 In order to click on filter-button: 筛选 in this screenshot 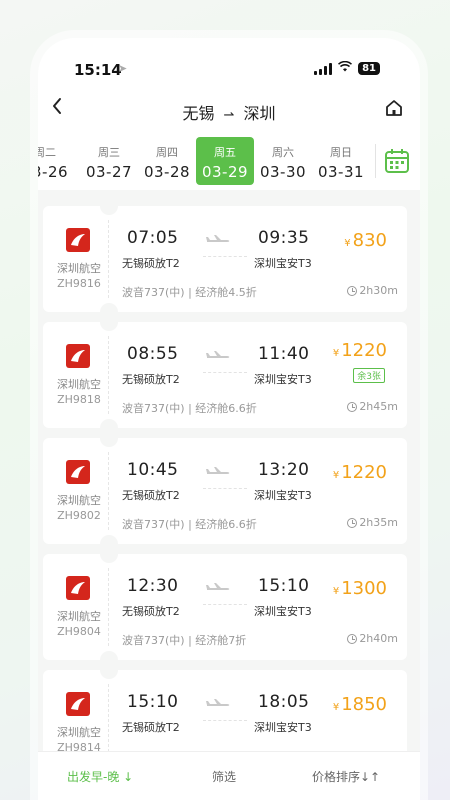, I will do `click(224, 776)`.